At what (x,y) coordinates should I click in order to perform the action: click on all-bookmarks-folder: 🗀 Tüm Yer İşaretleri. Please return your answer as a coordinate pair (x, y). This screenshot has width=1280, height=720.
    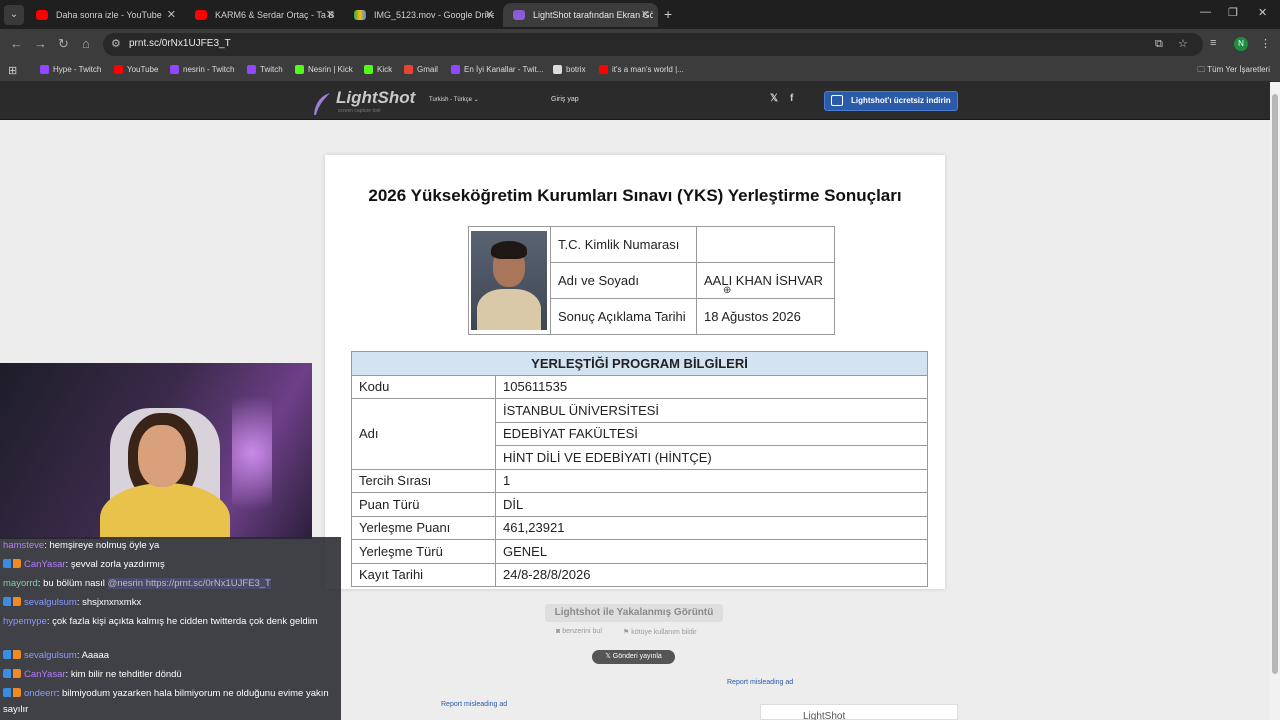
    Looking at the image, I should click on (1233, 71).